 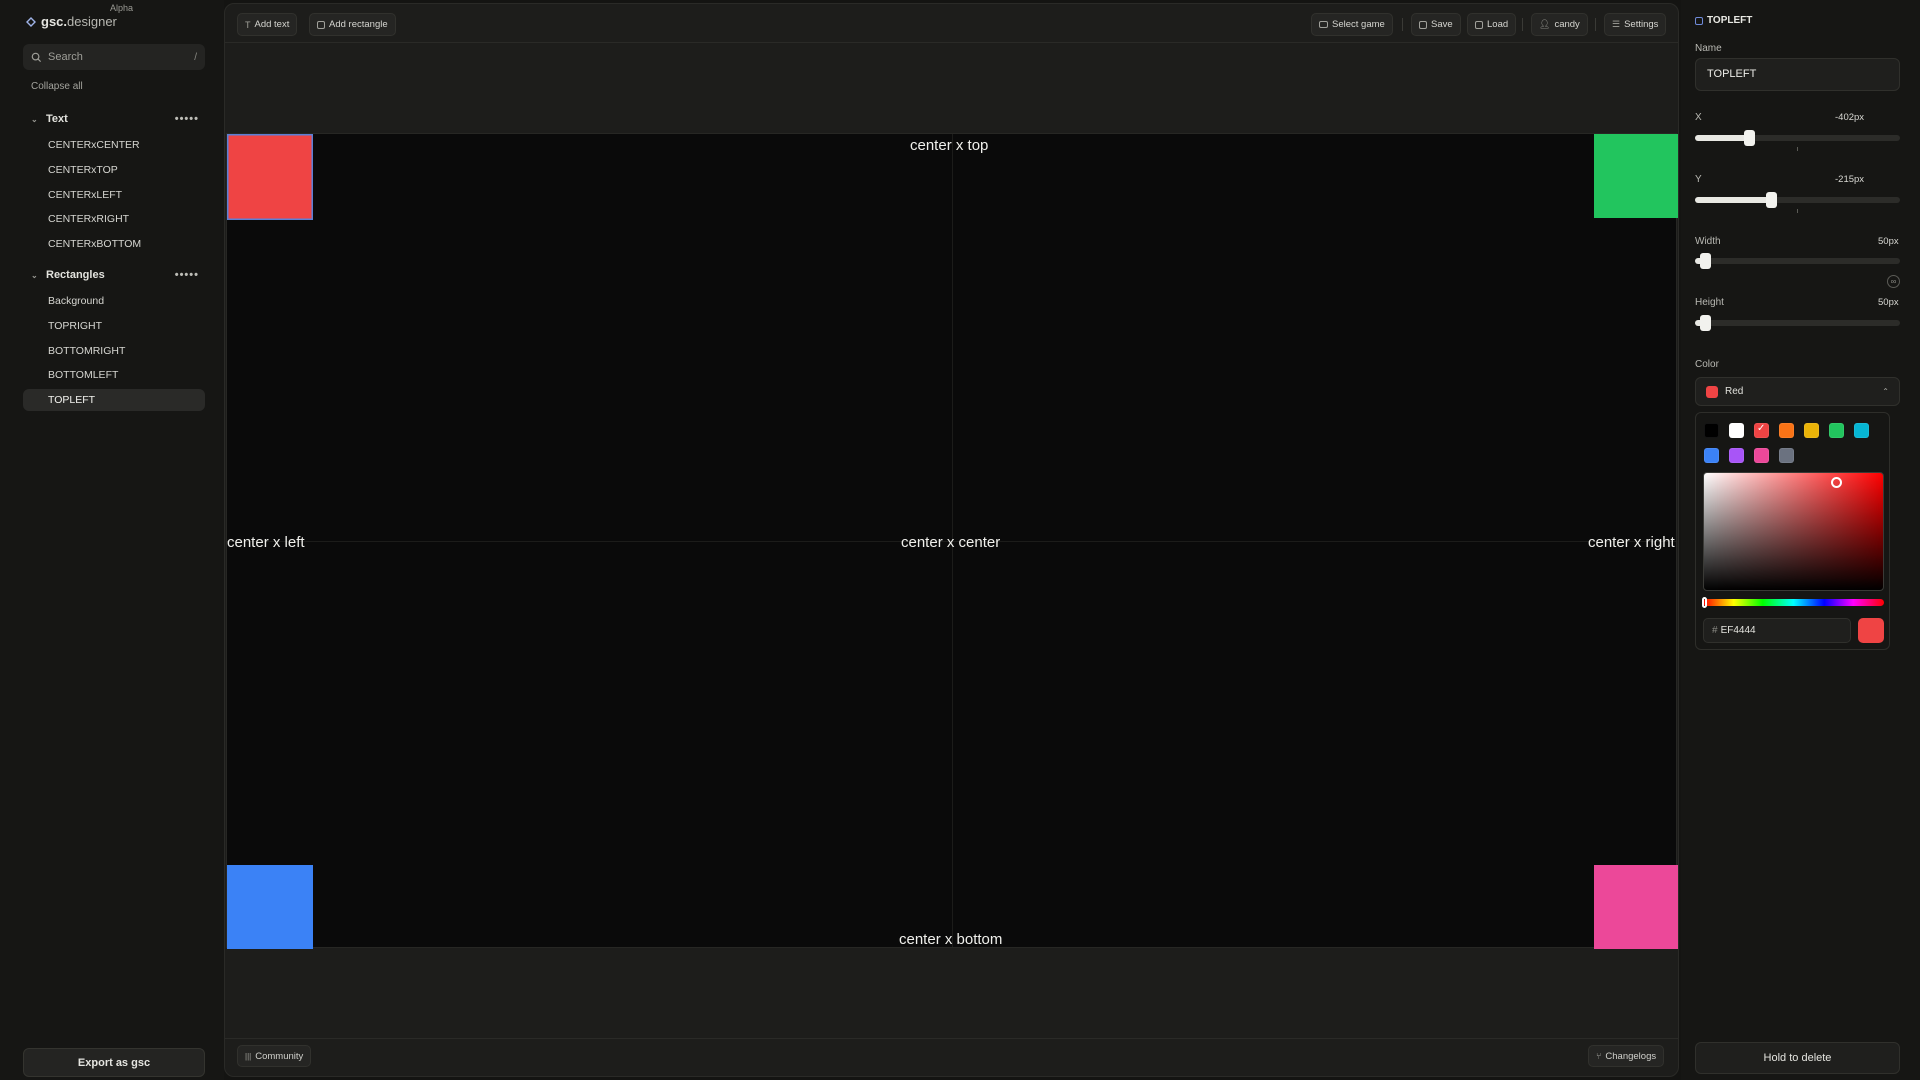 I want to click on width-slider-thumb, so click(x=1705, y=261).